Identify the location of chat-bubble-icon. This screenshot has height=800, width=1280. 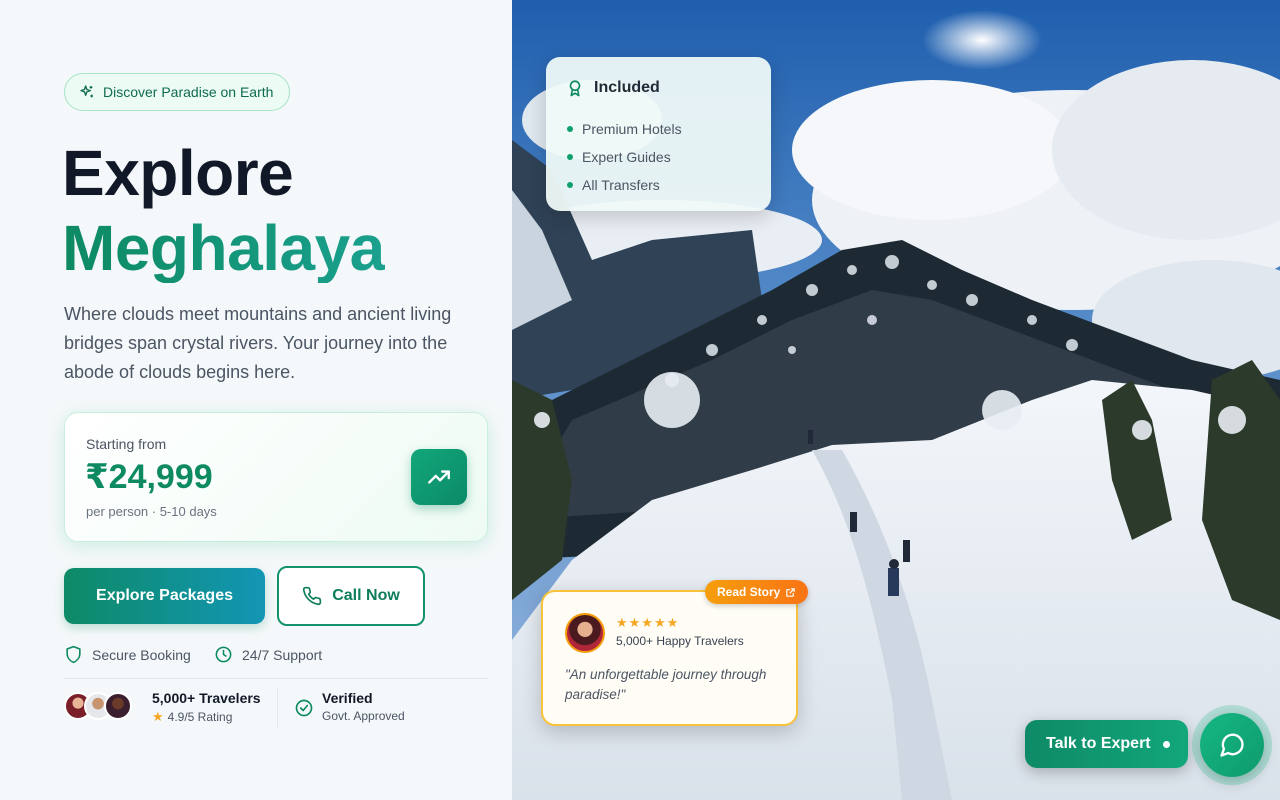
(1232, 745).